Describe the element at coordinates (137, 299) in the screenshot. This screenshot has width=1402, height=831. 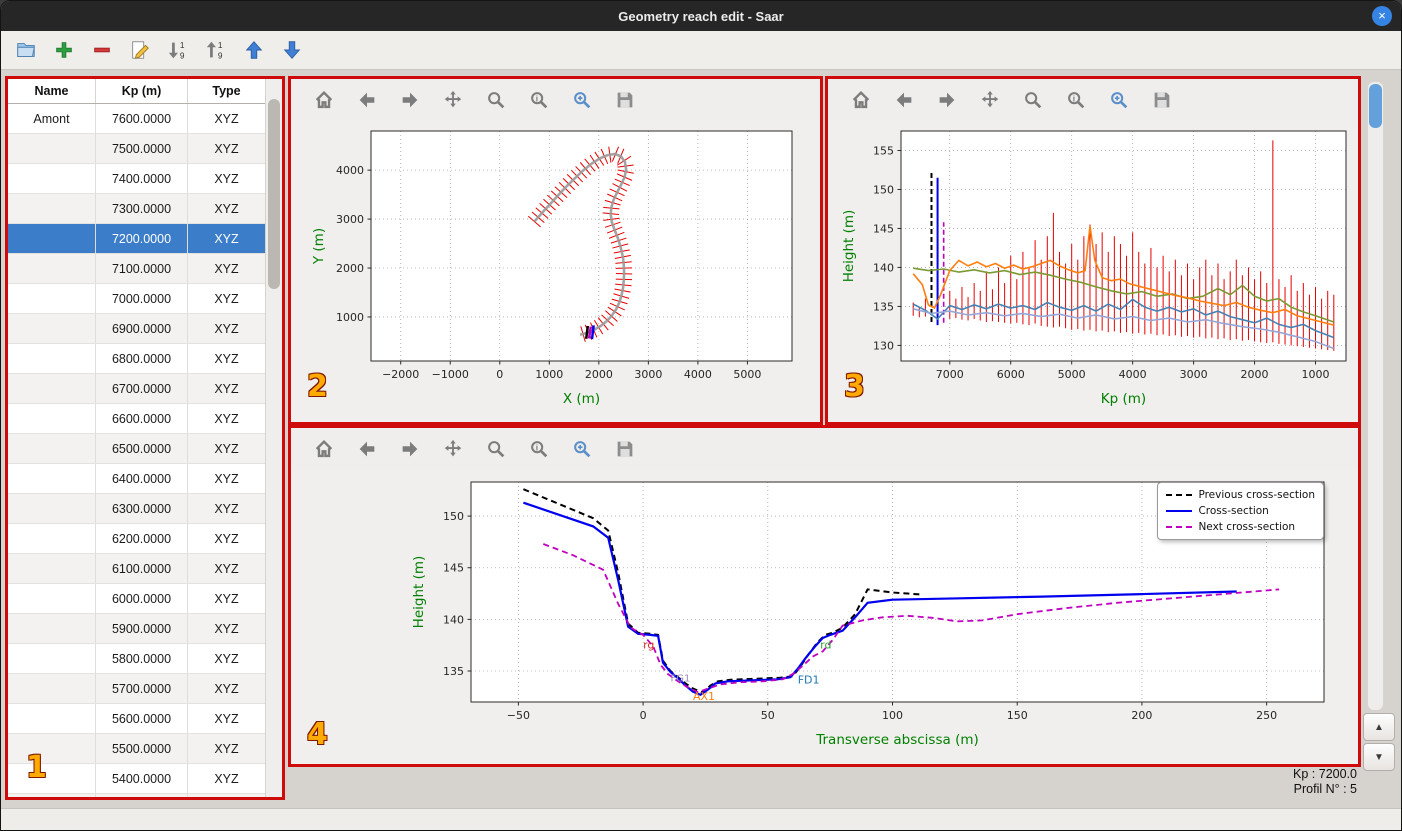
I see `table-row: 7000.0000 XYZ` at that location.